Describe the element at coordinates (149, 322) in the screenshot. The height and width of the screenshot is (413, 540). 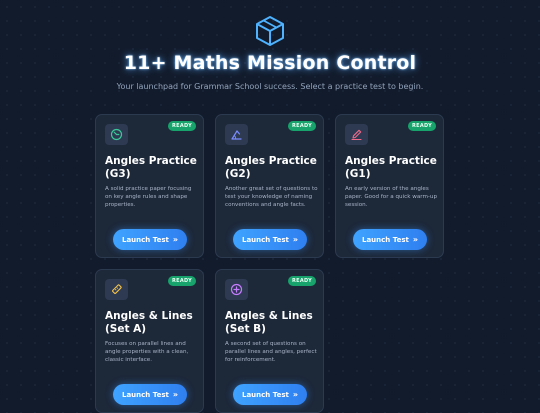
I see `card-title: Angles & Lines (Set A)` at that location.